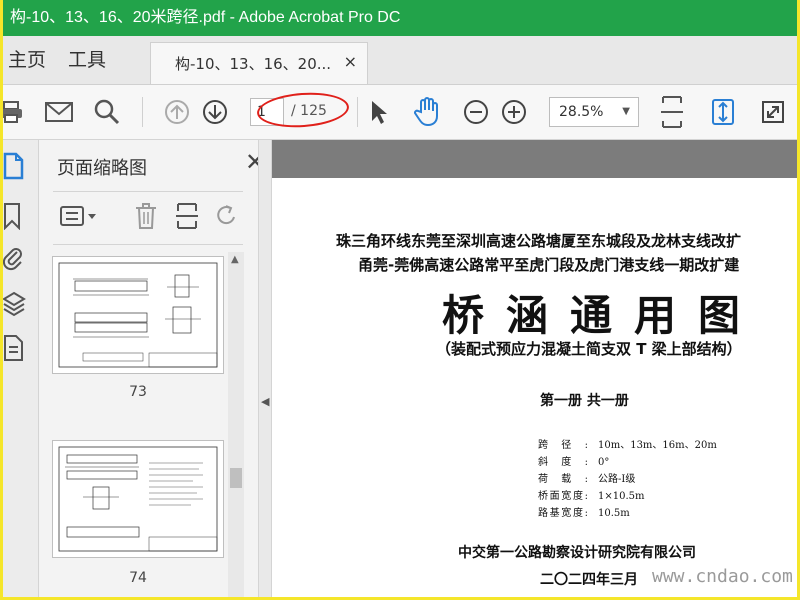  I want to click on thumbnail-label: 74, so click(138, 578).